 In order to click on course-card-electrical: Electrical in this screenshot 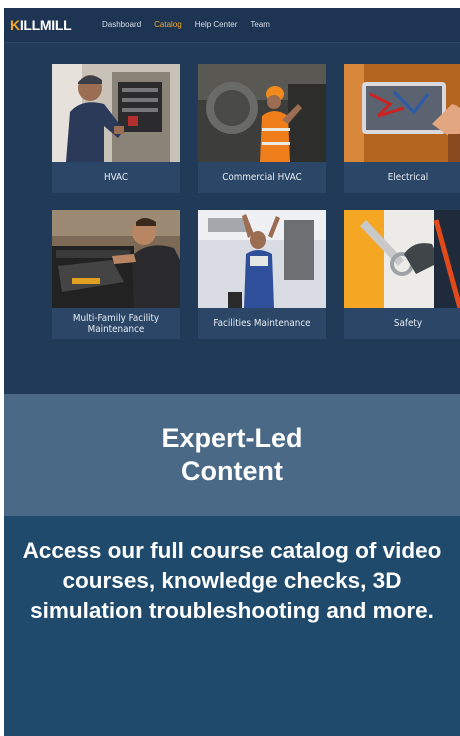, I will do `click(402, 128)`.